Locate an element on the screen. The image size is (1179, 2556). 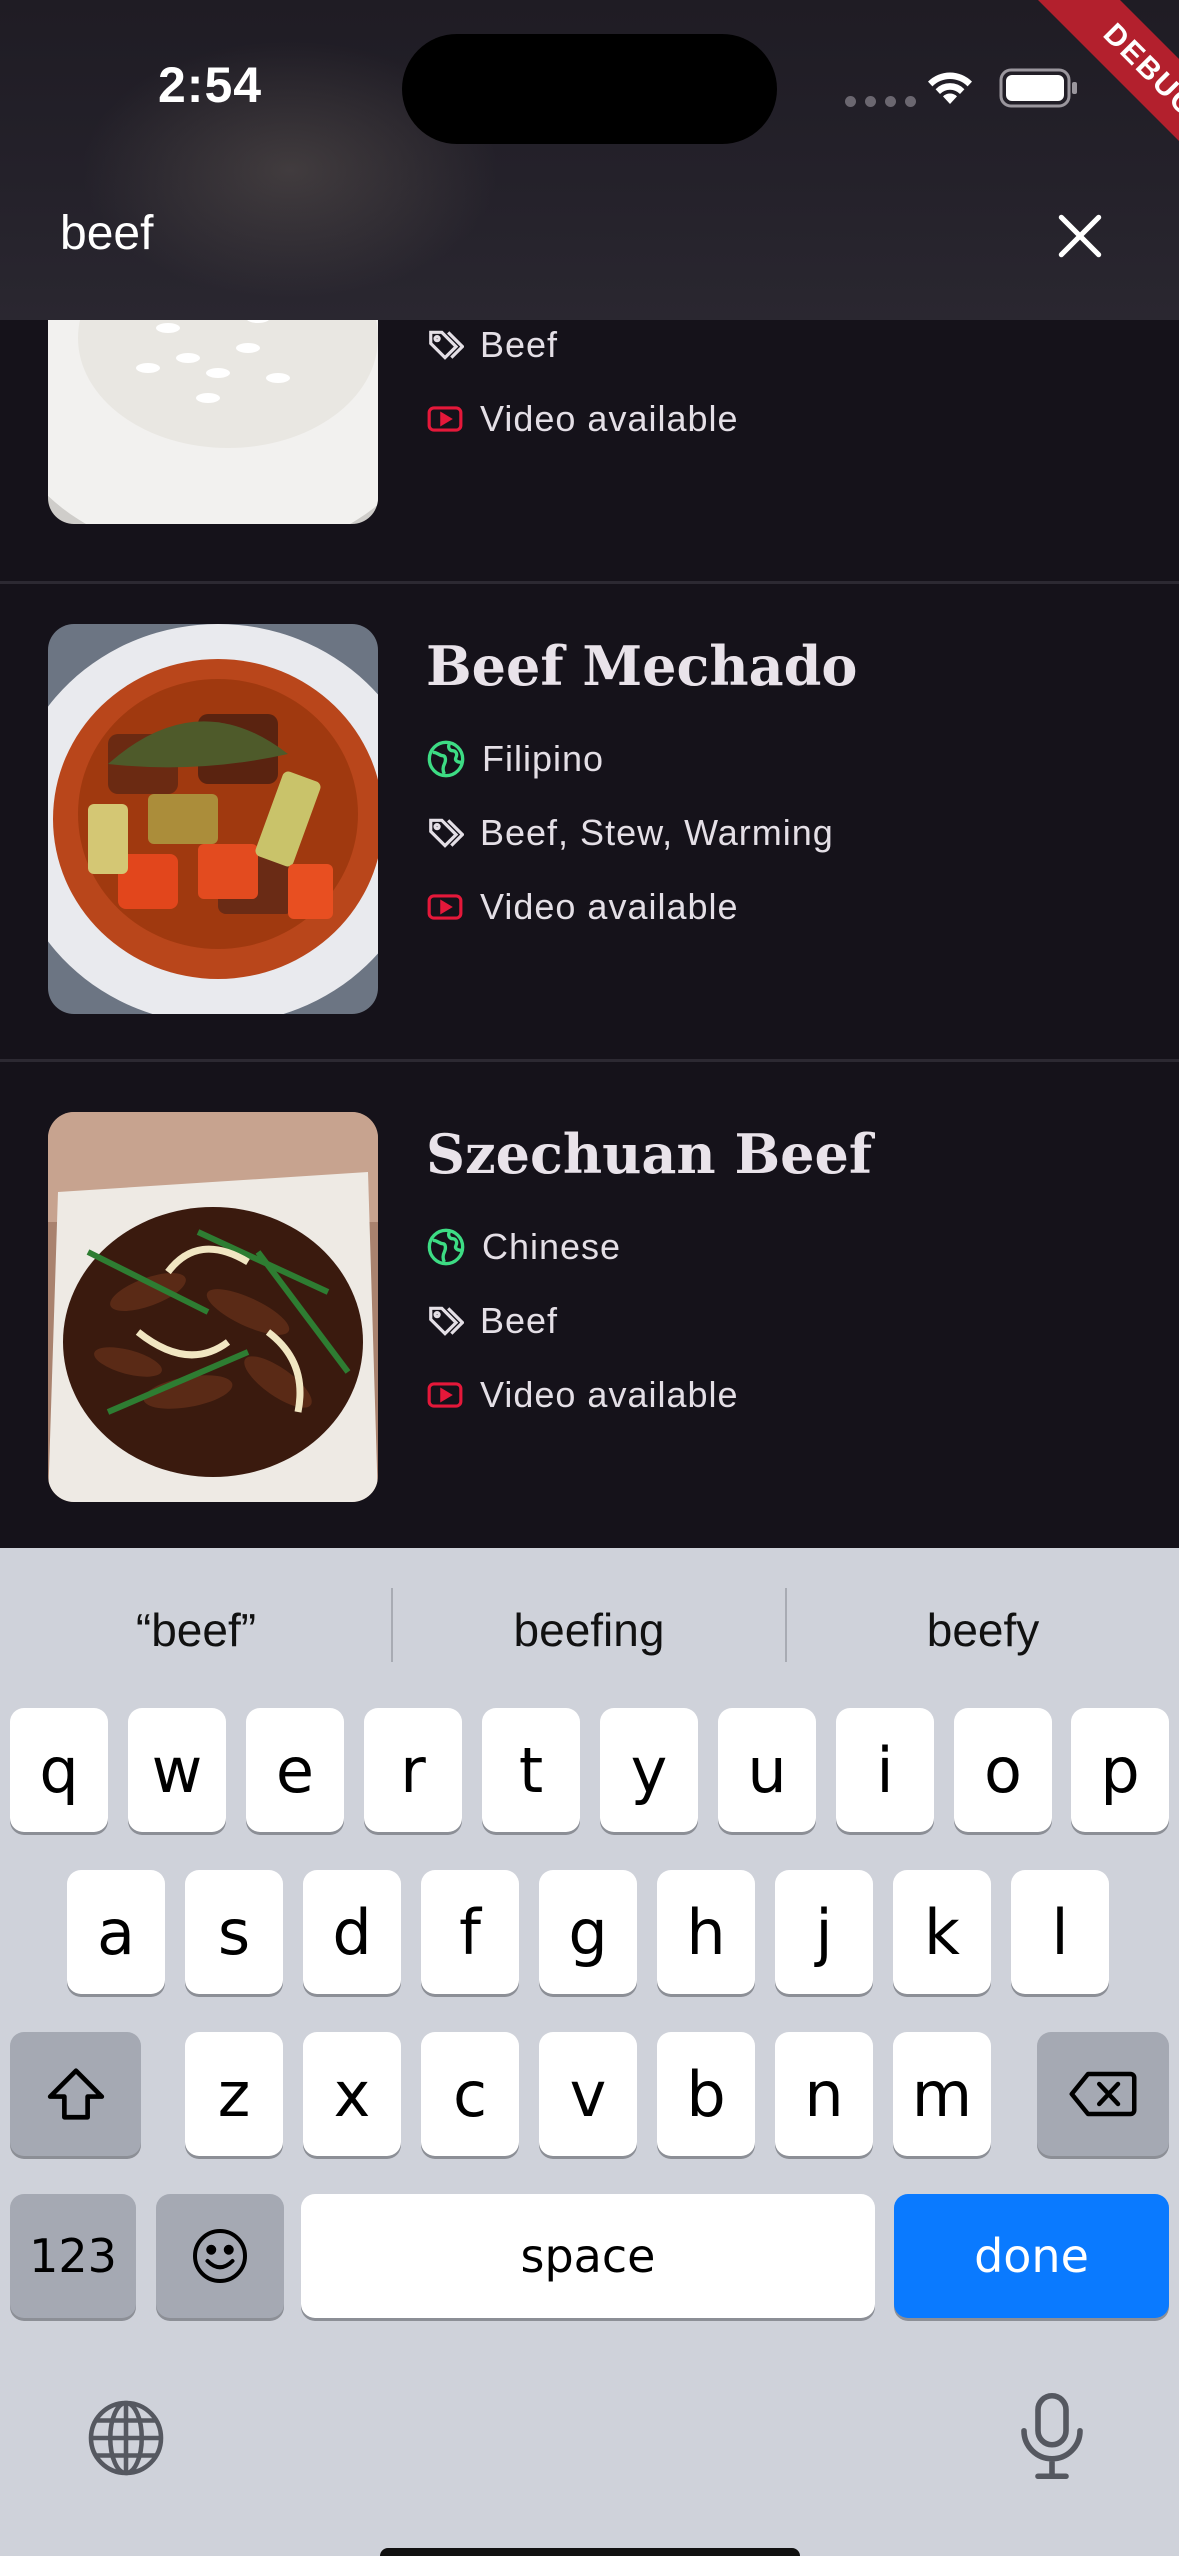
backspace-icon is located at coordinates (1103, 2094).